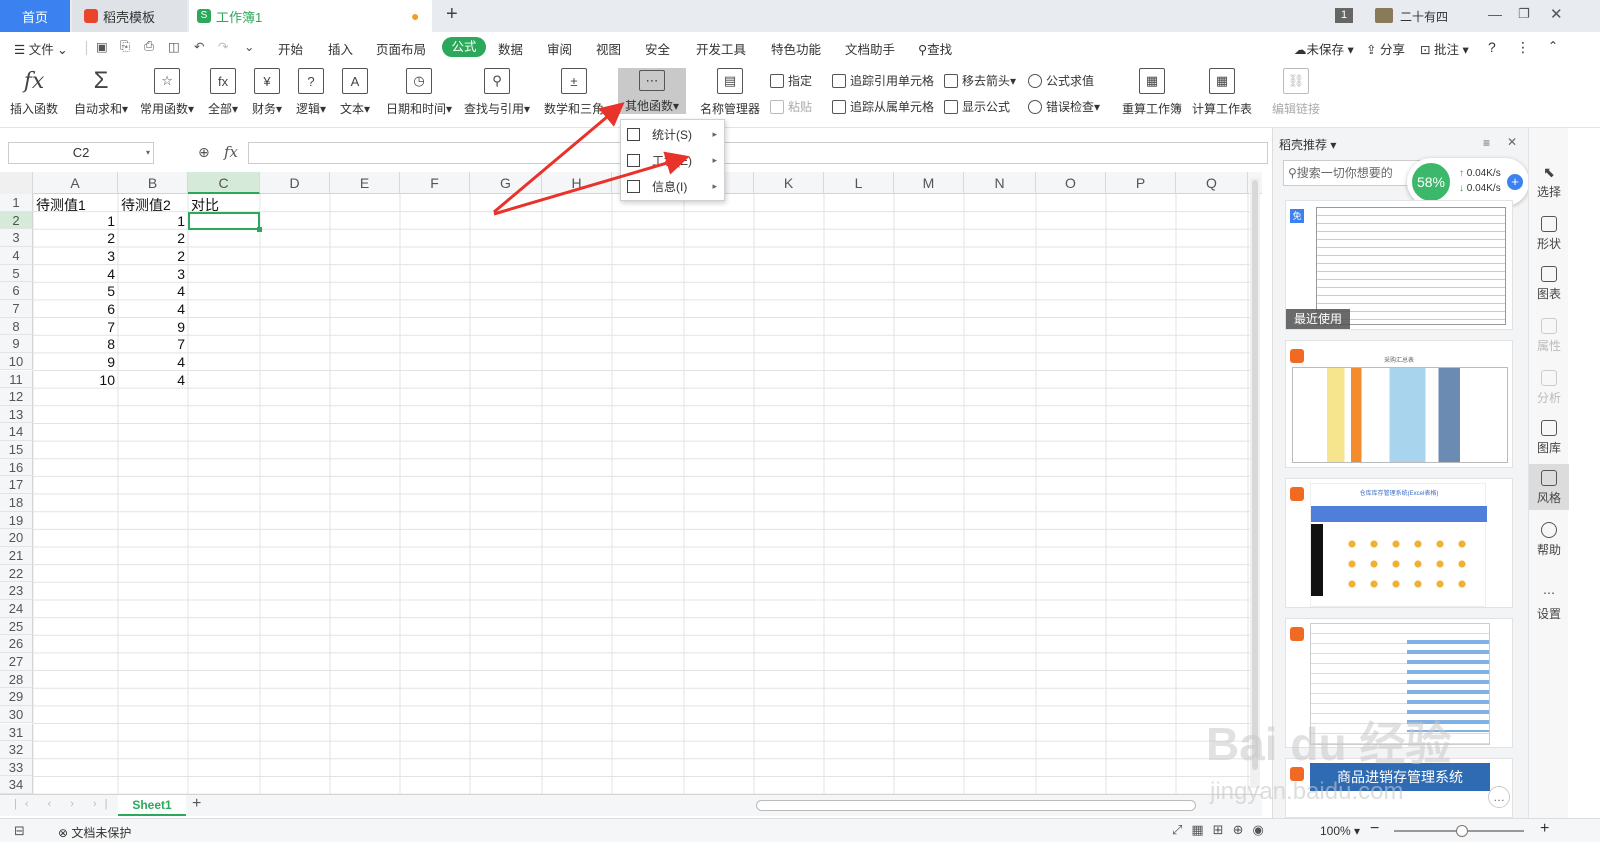 The image size is (1600, 860). Describe the element at coordinates (16, 503) in the screenshot. I see `row-header-18: 18` at that location.